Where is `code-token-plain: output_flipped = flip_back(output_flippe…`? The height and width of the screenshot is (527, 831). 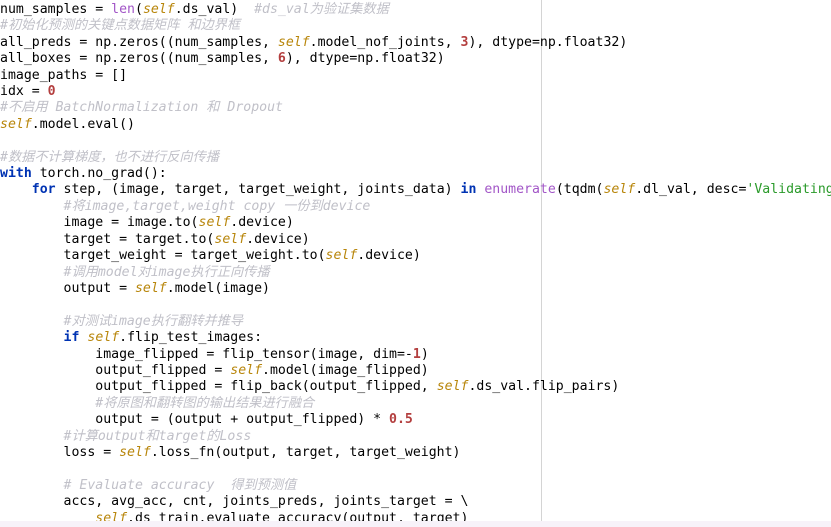 code-token-plain: output_flipped = flip_back(output_flippe… is located at coordinates (218, 387).